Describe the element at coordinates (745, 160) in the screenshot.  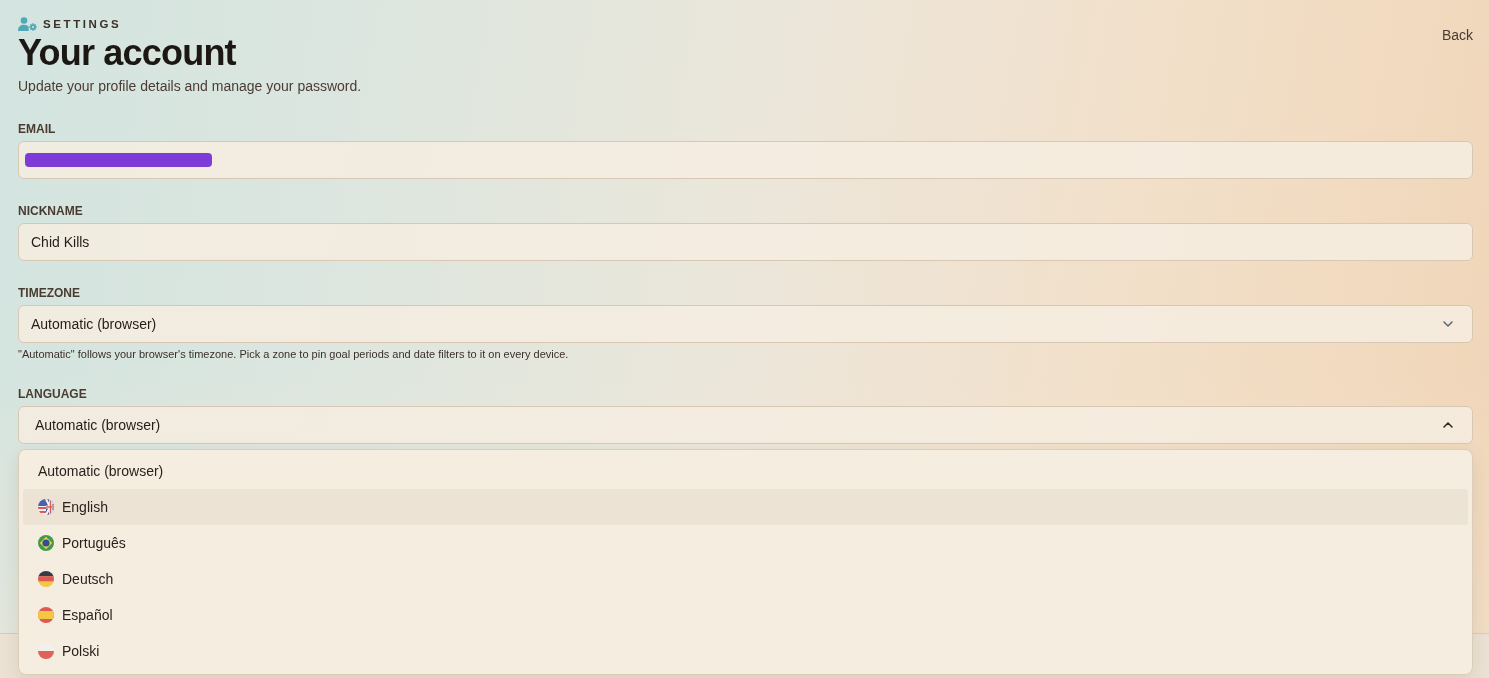
I see `text-field` at that location.